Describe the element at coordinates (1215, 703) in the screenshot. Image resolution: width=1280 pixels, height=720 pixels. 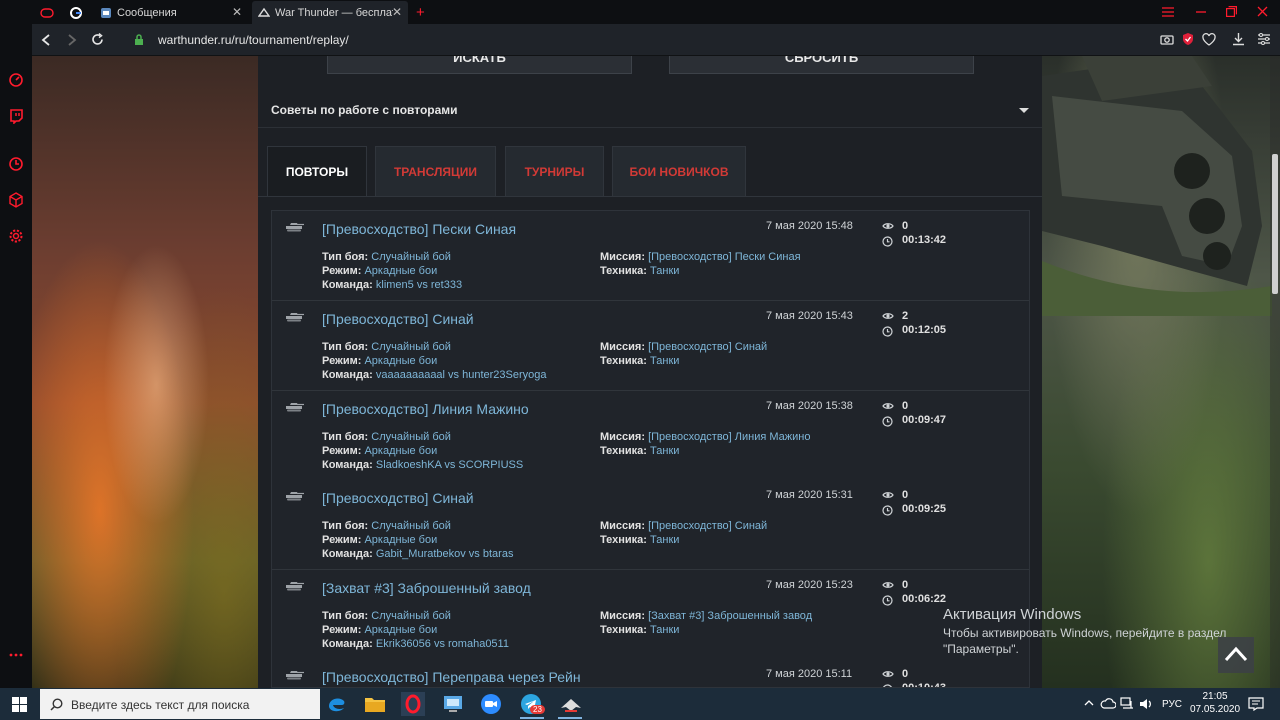
I see `taskbar-clock: 21:05 07.05.2020` at that location.